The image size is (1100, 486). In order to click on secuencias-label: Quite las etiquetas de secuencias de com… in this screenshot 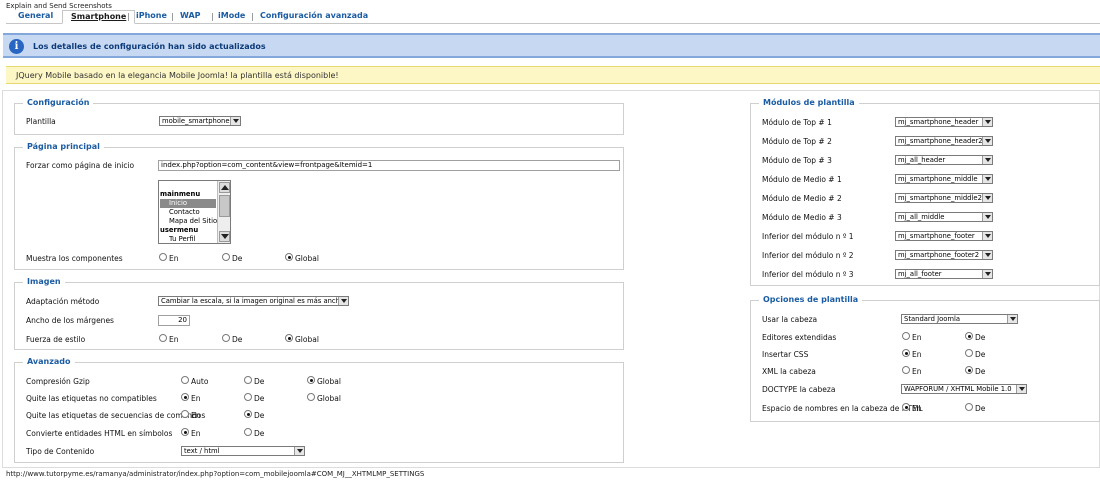, I will do `click(116, 415)`.